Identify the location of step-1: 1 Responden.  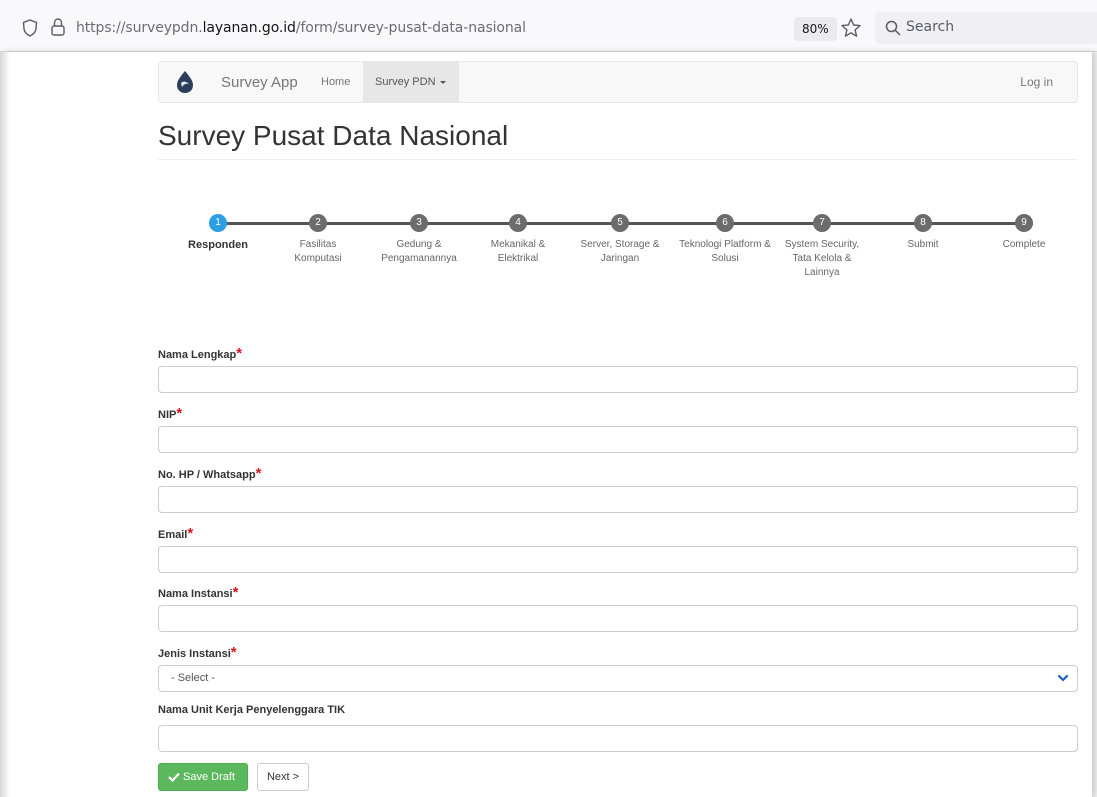
(218, 233).